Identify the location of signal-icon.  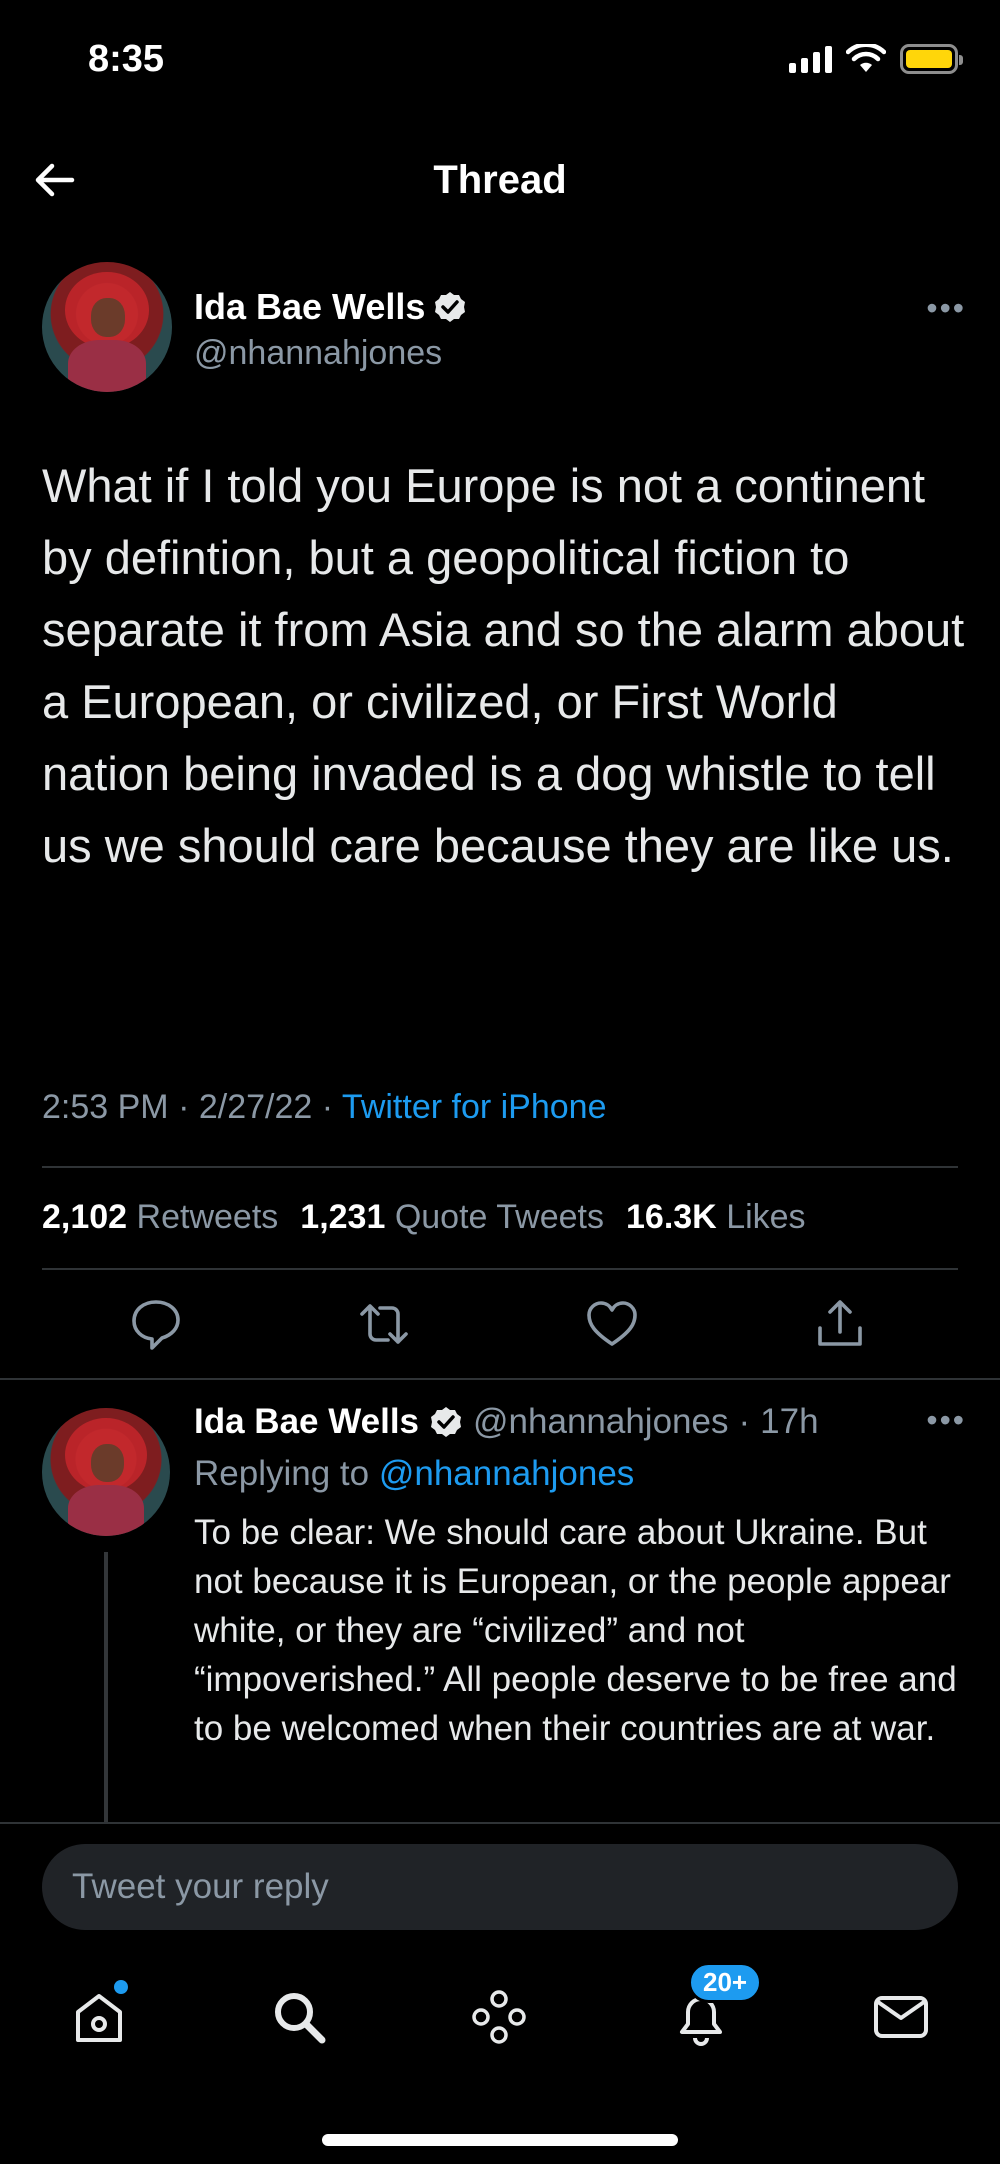
(810, 59).